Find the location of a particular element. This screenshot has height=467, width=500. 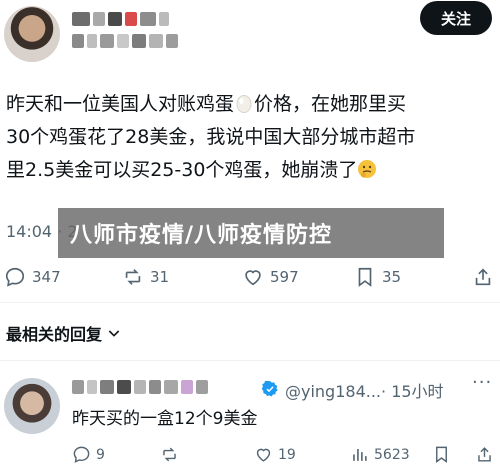

repost-count: 31 is located at coordinates (160, 277).